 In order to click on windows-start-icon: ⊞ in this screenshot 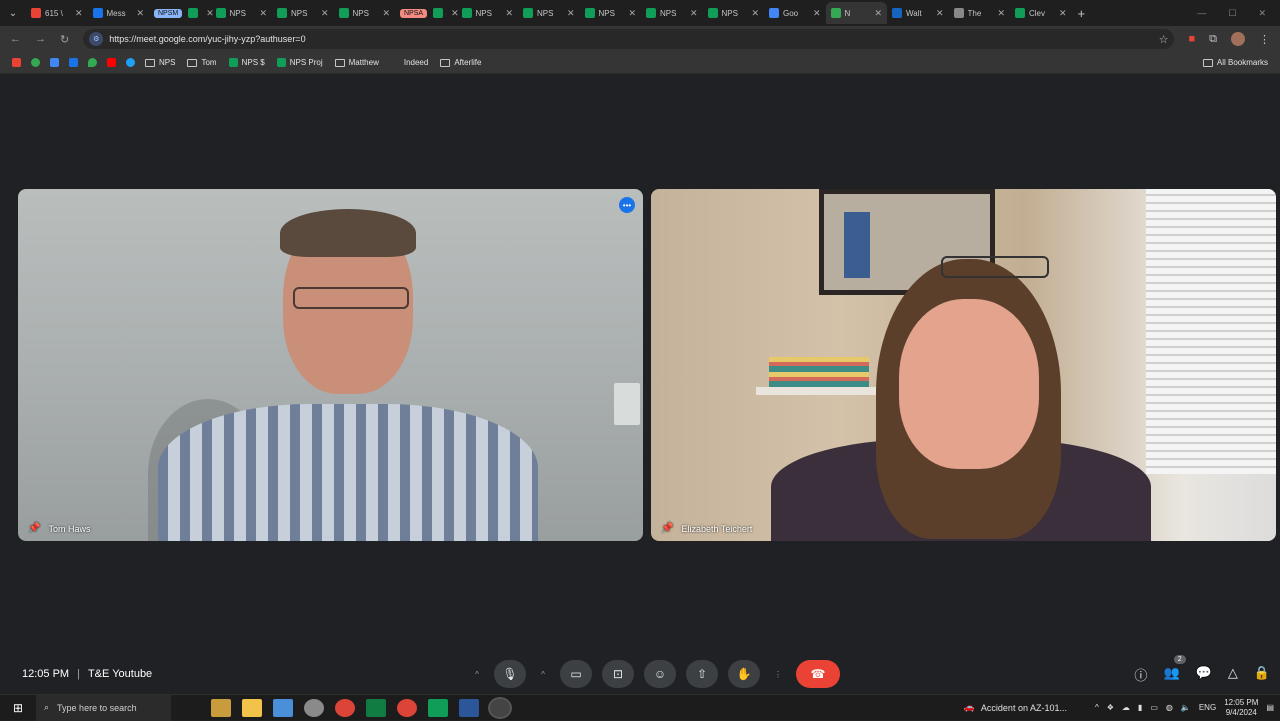, I will do `click(18, 708)`.